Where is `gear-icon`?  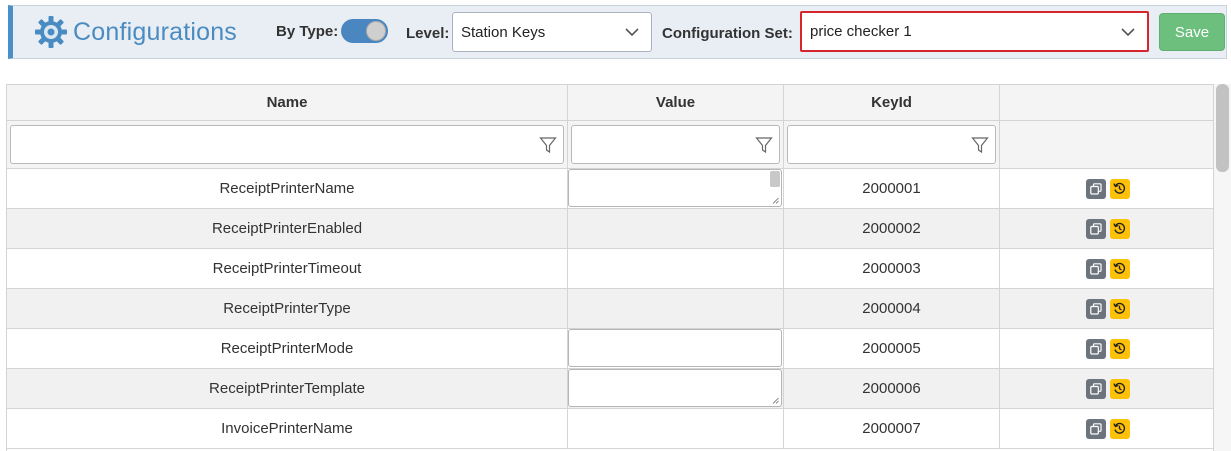
gear-icon is located at coordinates (51, 32).